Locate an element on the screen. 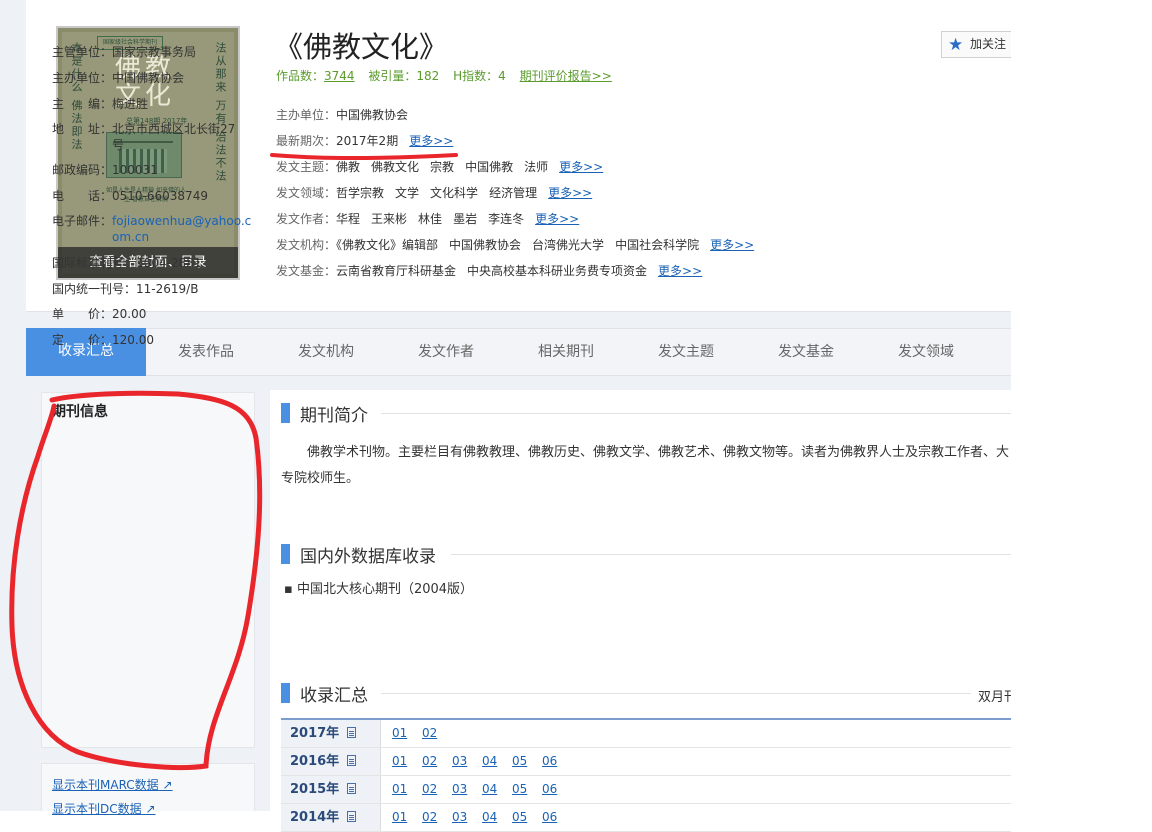 Image resolution: width=1152 pixels, height=832 pixels. info-value: 台湾佛光大学 is located at coordinates (568, 245).